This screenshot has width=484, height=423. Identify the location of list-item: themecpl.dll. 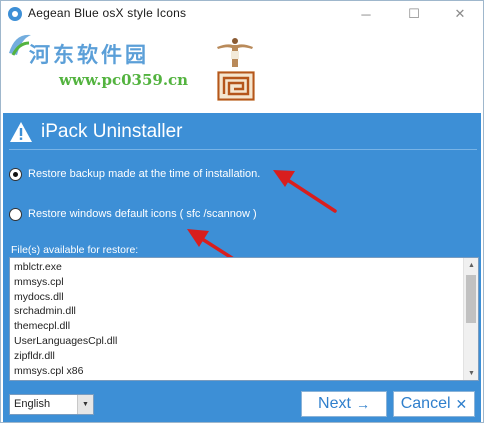
(65, 326).